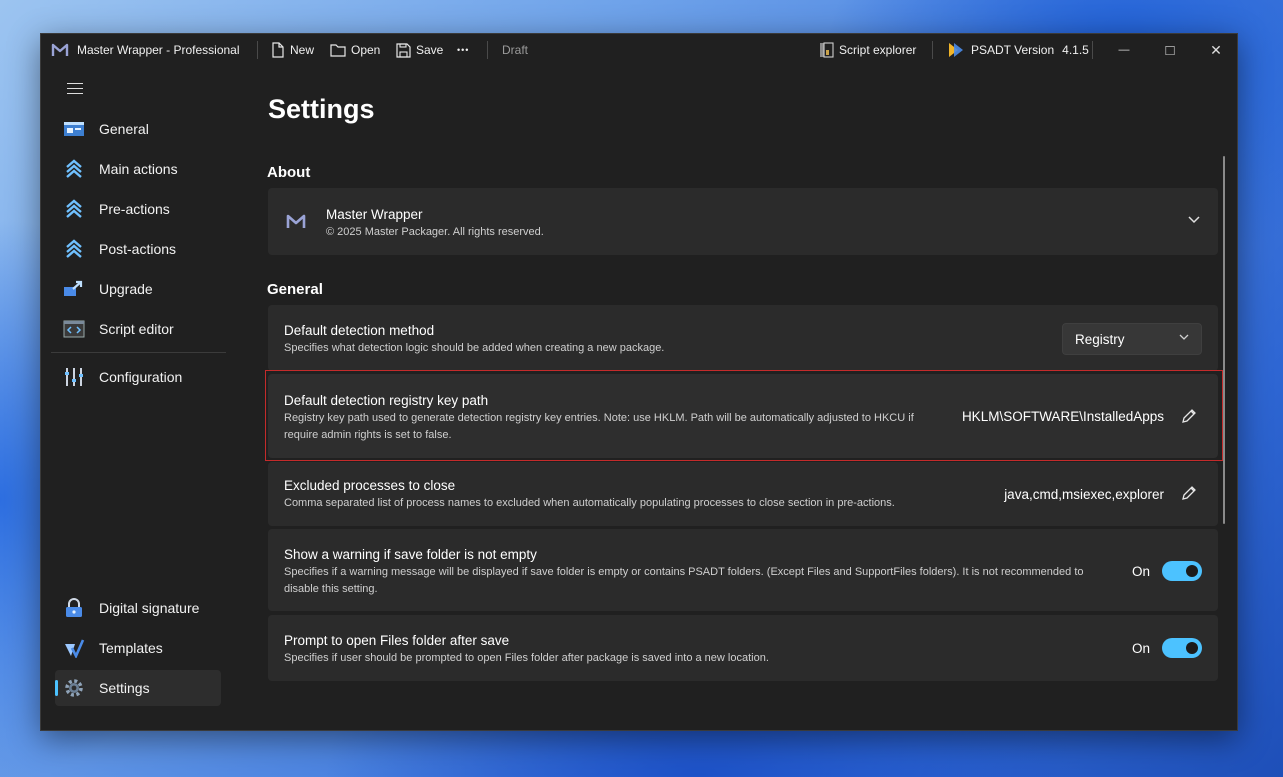 The image size is (1283, 777). Describe the element at coordinates (359, 330) in the screenshot. I see `setting-title: Default detection method` at that location.